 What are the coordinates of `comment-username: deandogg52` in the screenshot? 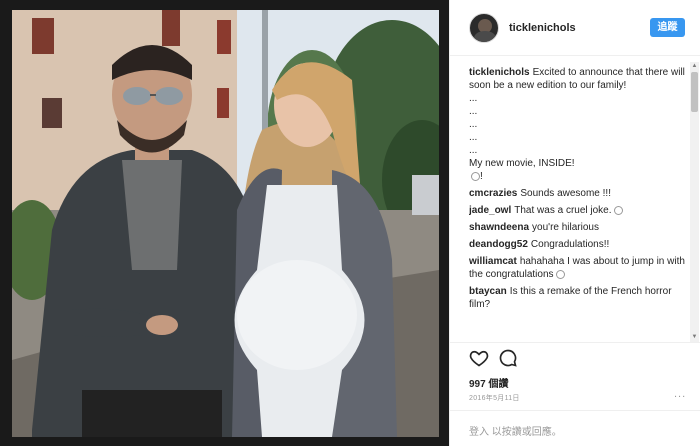 It's located at (498, 244).